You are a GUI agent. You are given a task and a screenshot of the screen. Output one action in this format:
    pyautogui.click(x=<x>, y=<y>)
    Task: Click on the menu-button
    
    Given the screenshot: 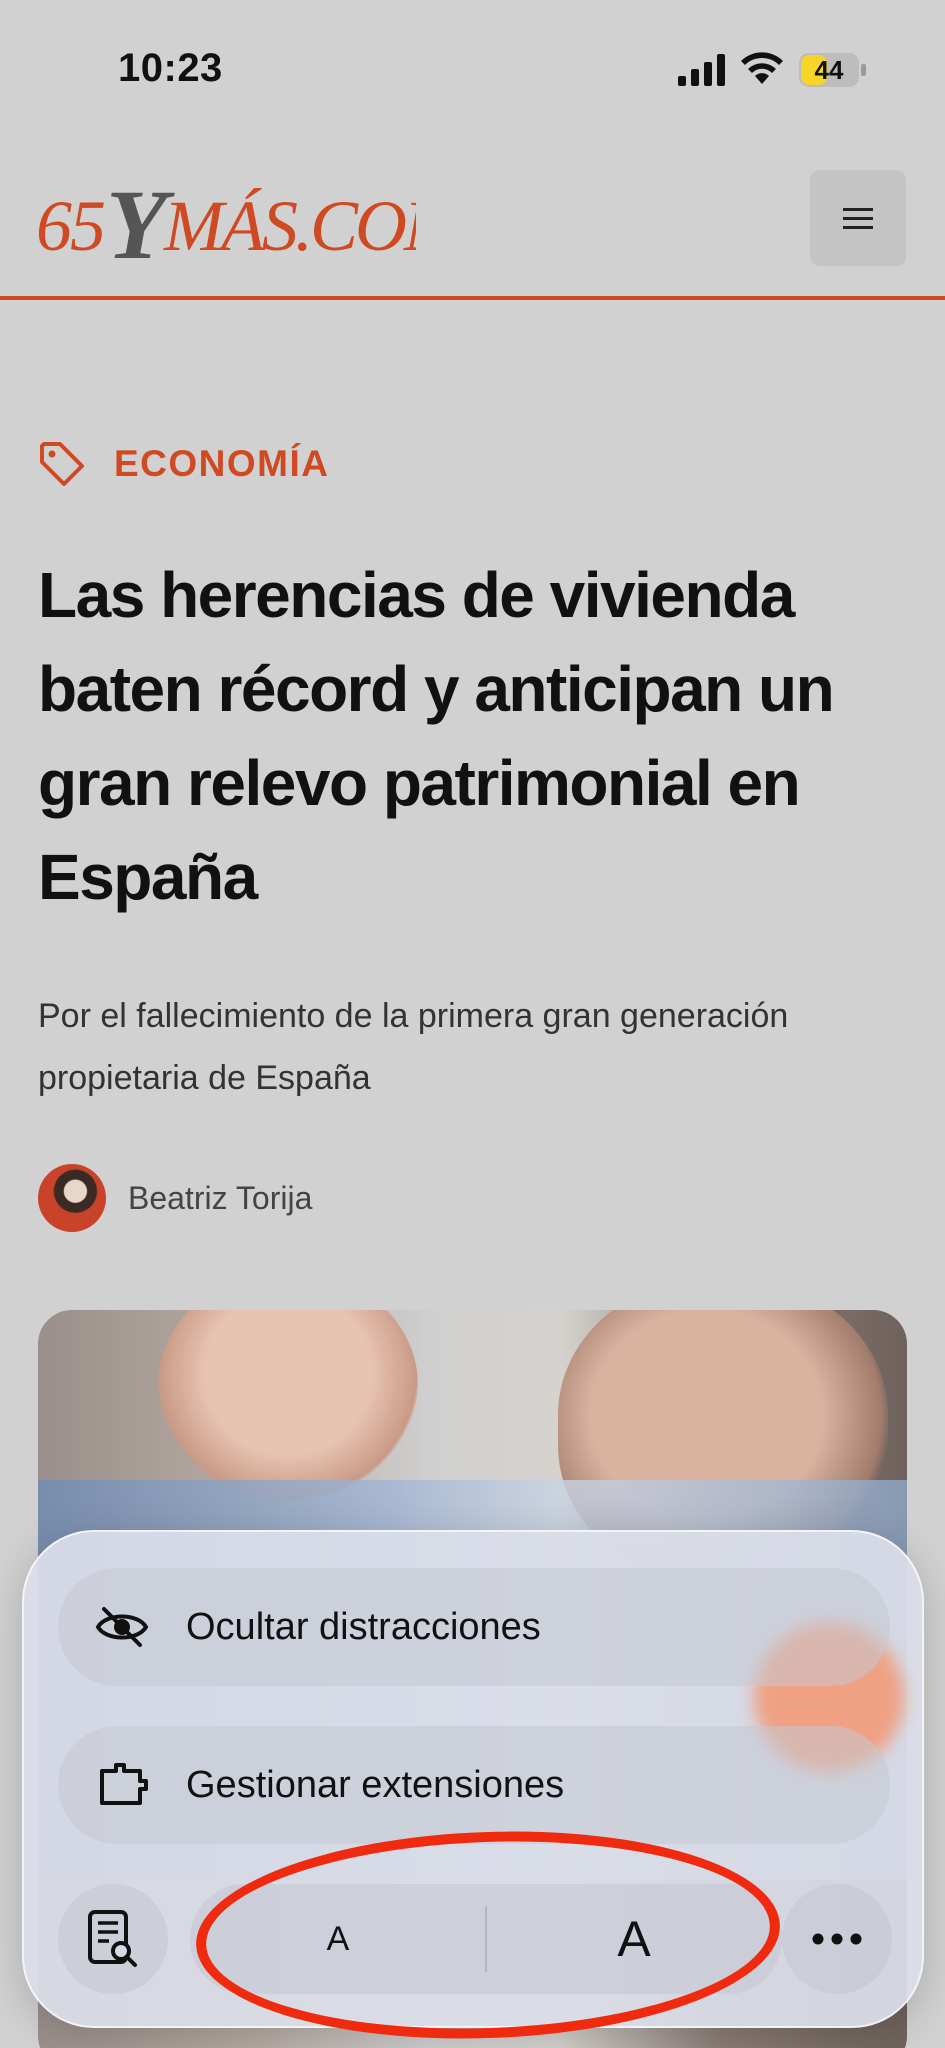 What is the action you would take?
    pyautogui.click(x=858, y=218)
    